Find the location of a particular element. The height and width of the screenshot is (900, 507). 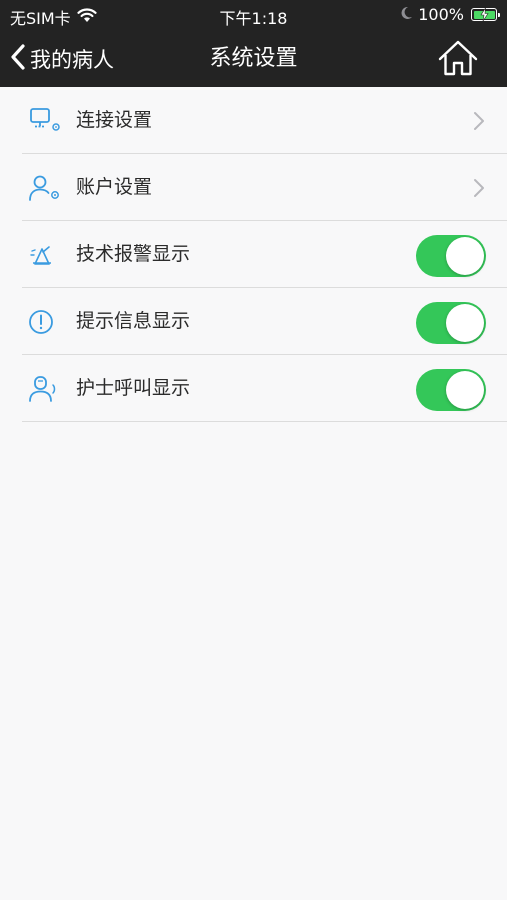

nurse-call-label: 护士呼叫显示 is located at coordinates (133, 388).